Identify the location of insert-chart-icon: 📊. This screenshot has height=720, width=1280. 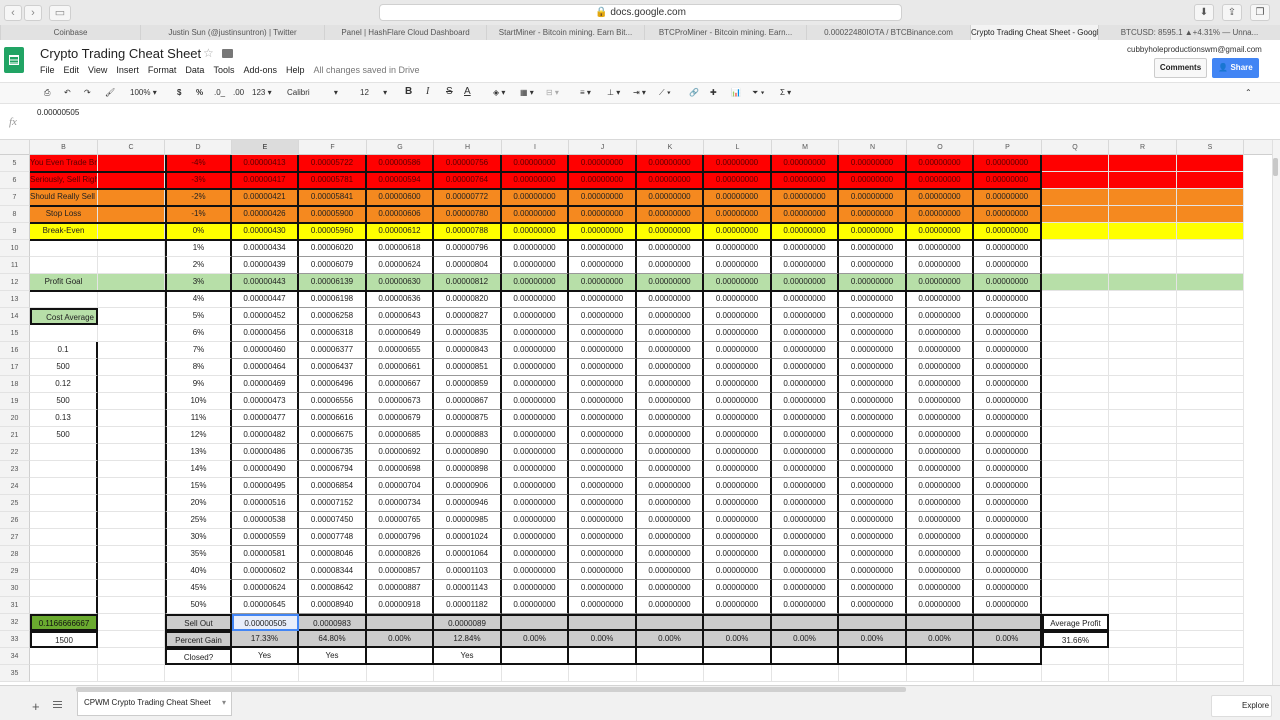
(736, 92).